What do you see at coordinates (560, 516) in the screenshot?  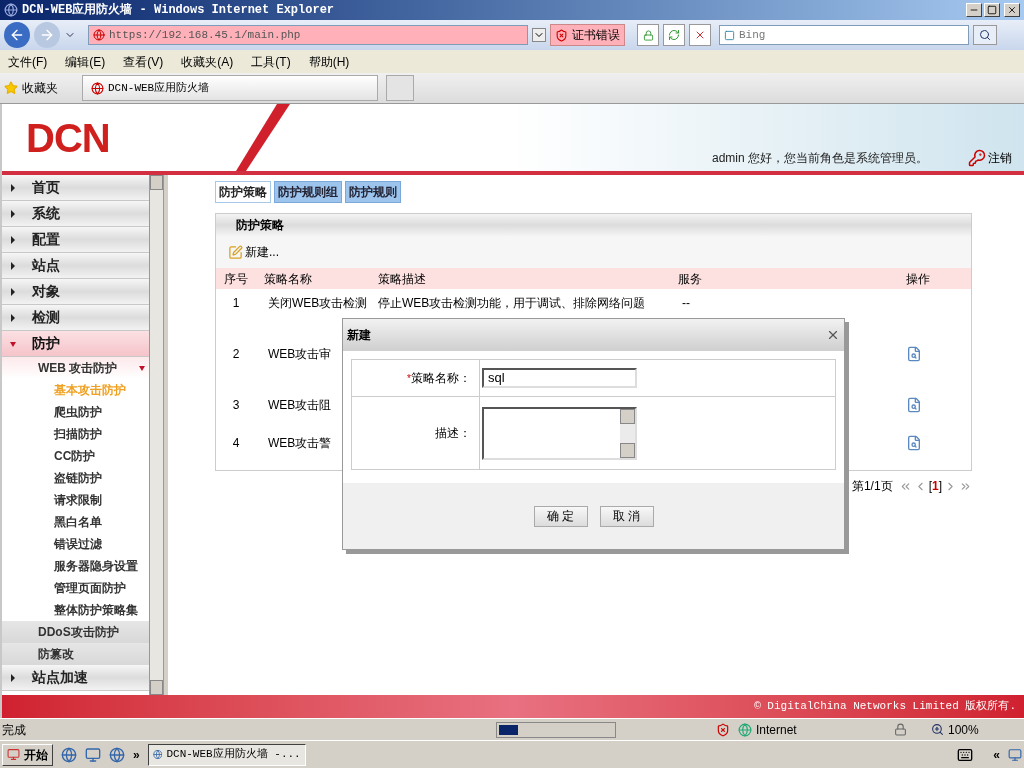 I see `confirm-button: 确 定` at bounding box center [560, 516].